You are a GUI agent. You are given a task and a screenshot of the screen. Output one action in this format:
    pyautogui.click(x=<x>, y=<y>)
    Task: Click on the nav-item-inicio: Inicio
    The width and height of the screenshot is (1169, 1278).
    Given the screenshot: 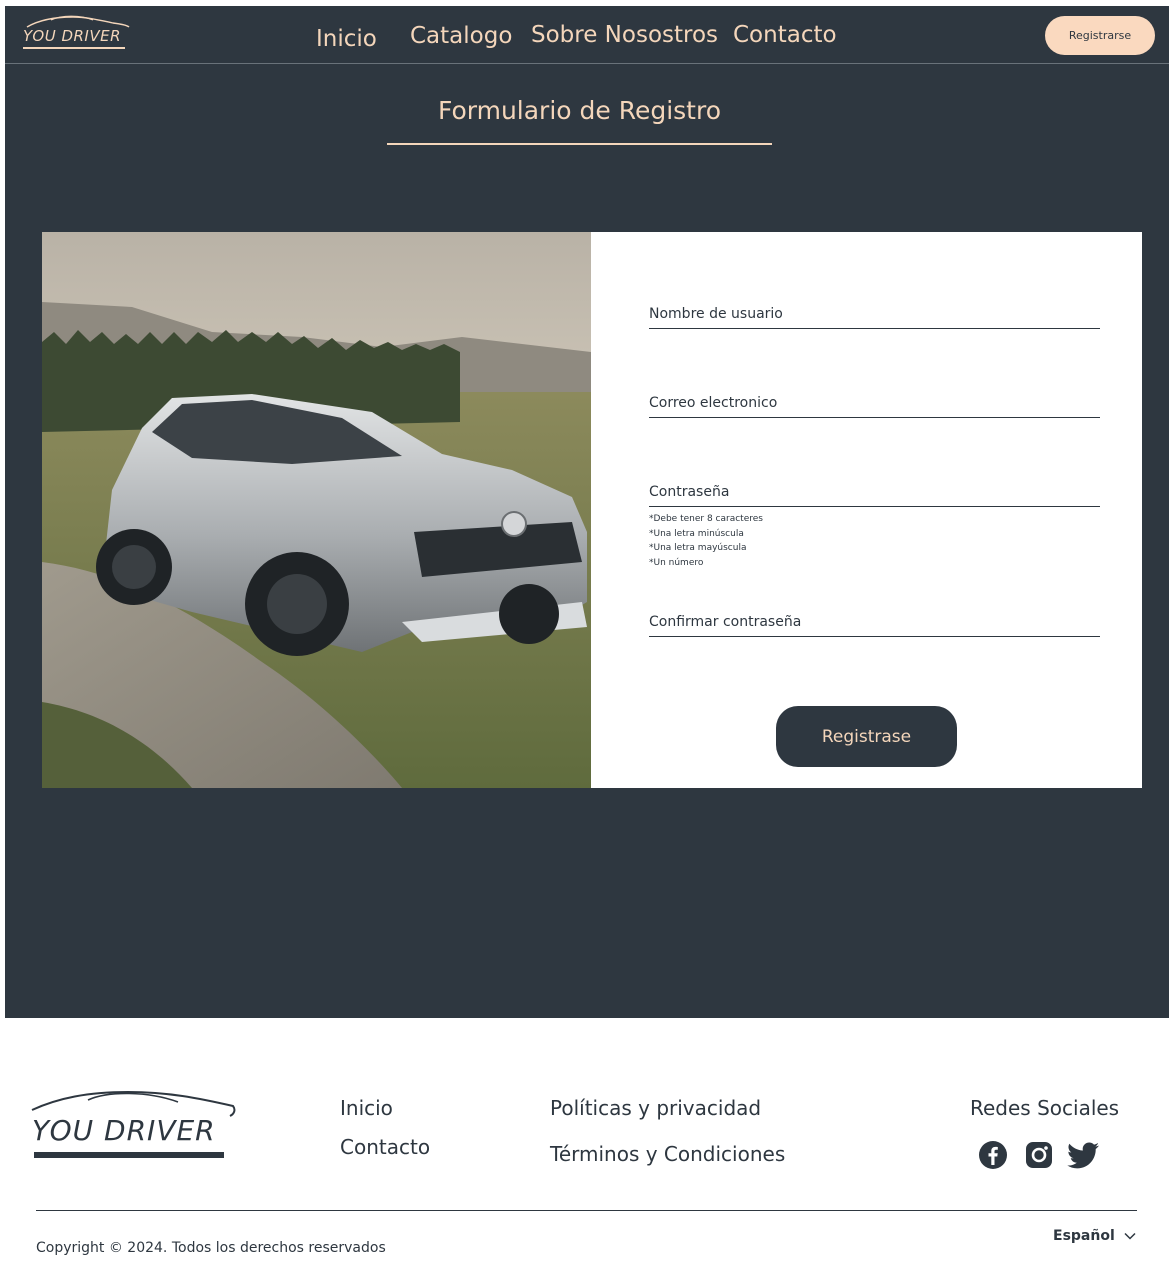 What is the action you would take?
    pyautogui.click(x=346, y=39)
    